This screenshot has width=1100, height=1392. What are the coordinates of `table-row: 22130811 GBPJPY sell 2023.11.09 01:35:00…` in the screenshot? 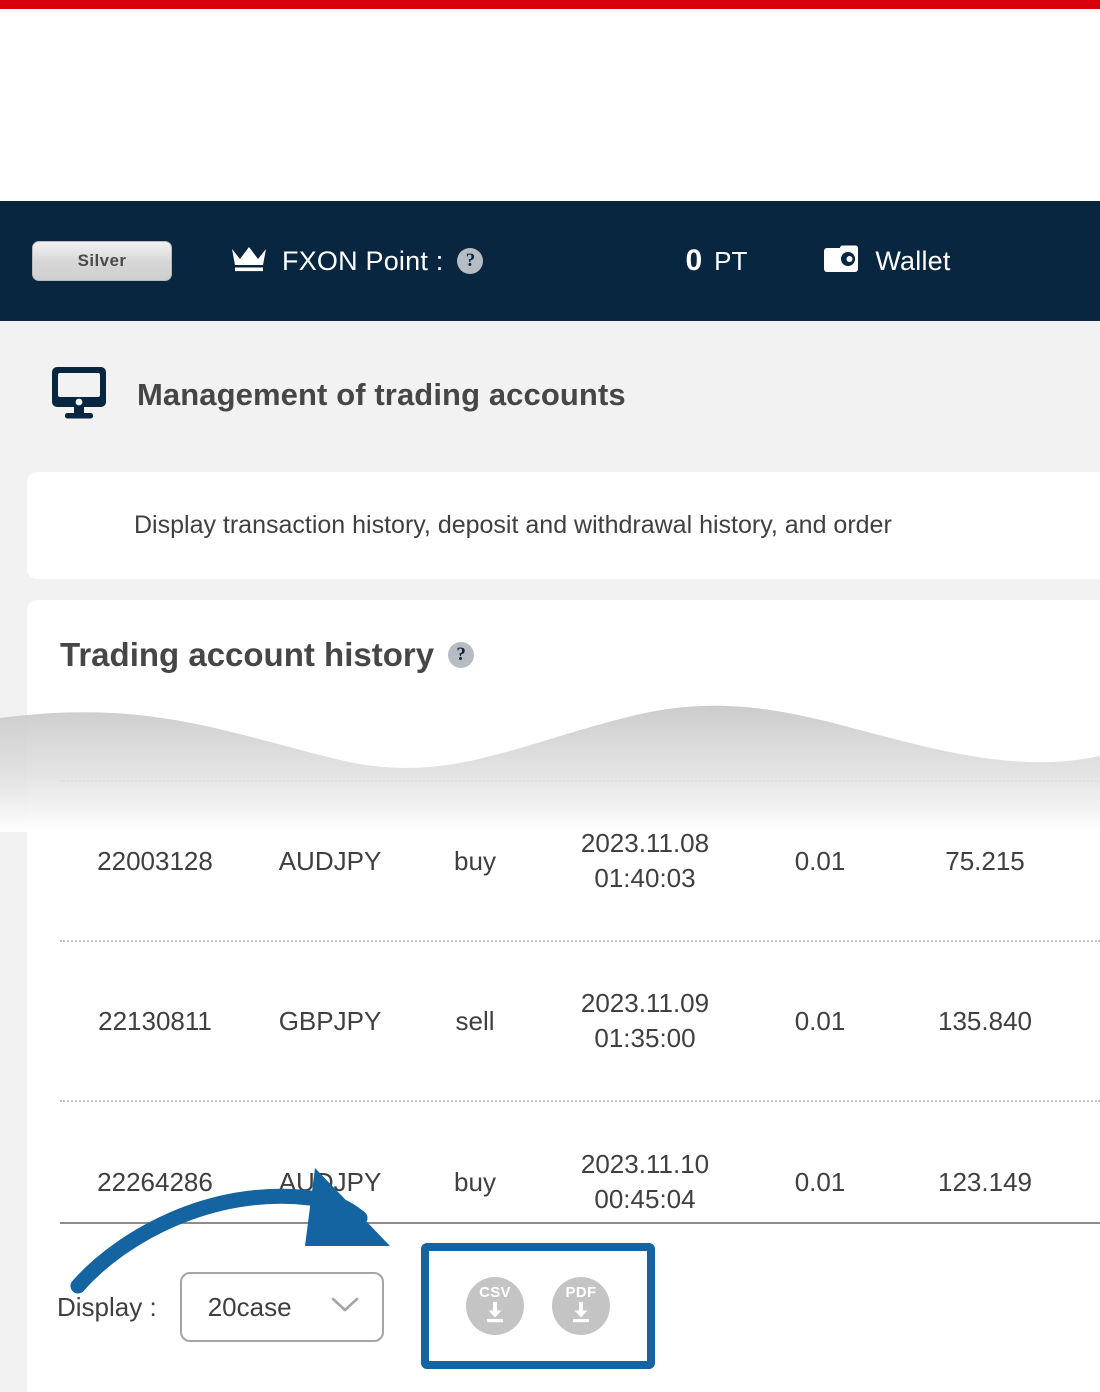 It's located at (580, 1022).